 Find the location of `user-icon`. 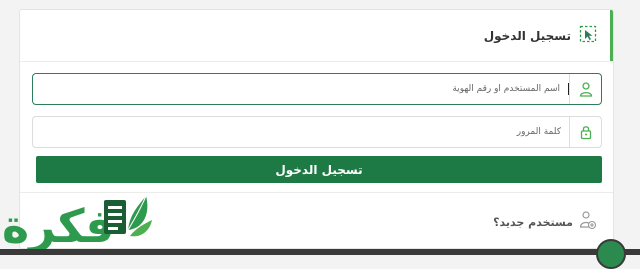

user-icon is located at coordinates (585, 89).